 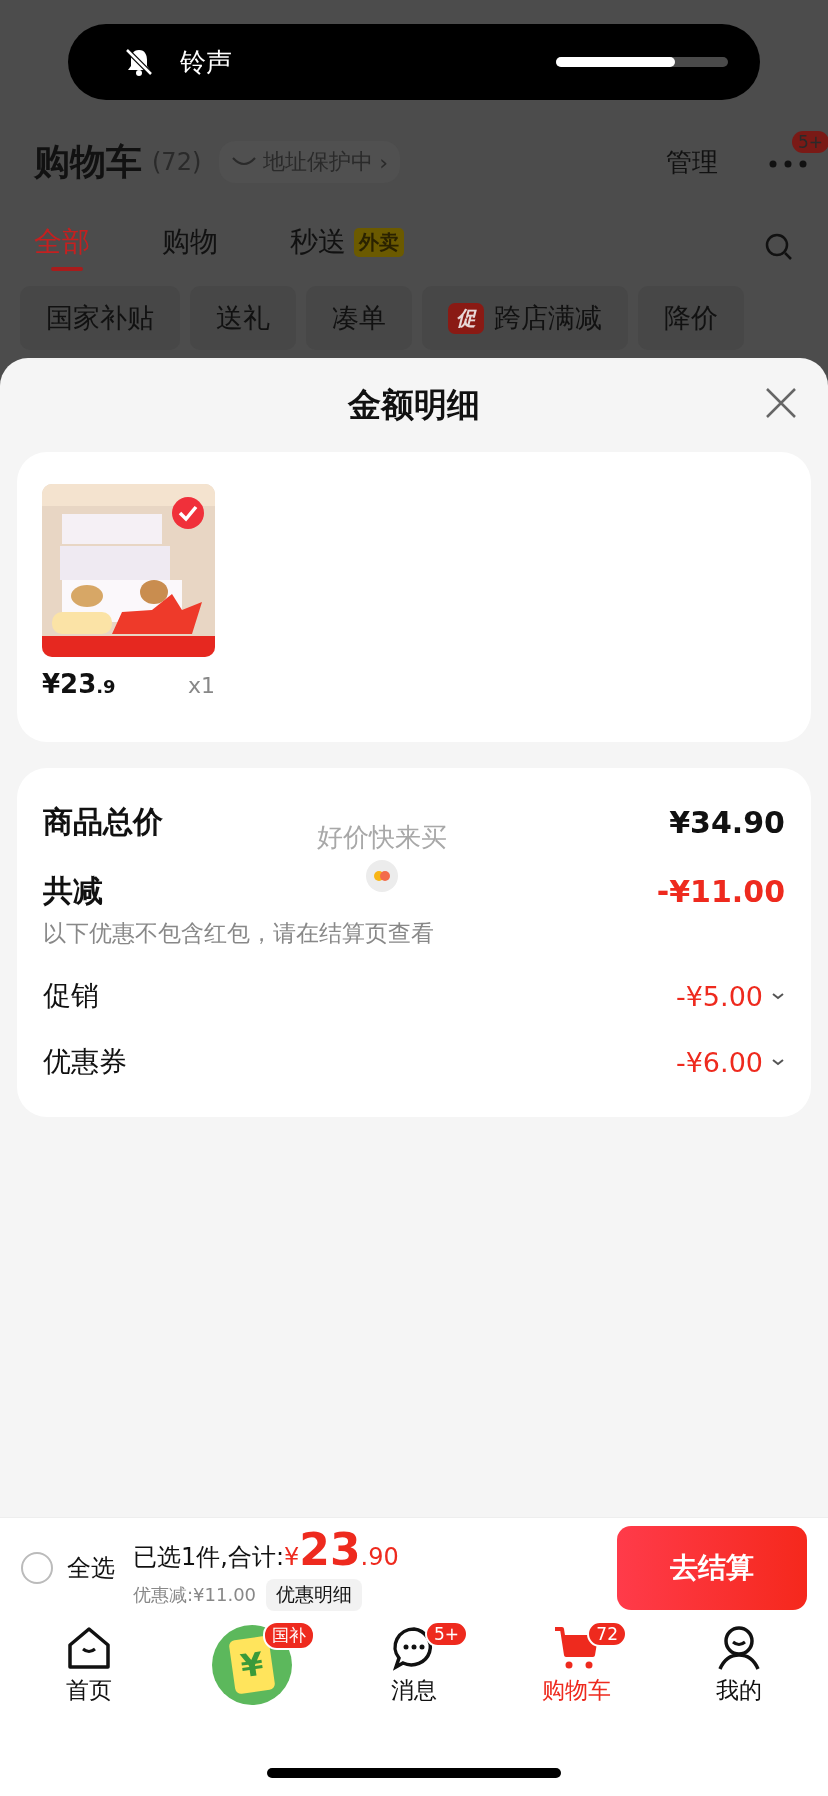 What do you see at coordinates (239, 933) in the screenshot?
I see `discount-note: 以下优惠不包含红包，请在结算页查看` at bounding box center [239, 933].